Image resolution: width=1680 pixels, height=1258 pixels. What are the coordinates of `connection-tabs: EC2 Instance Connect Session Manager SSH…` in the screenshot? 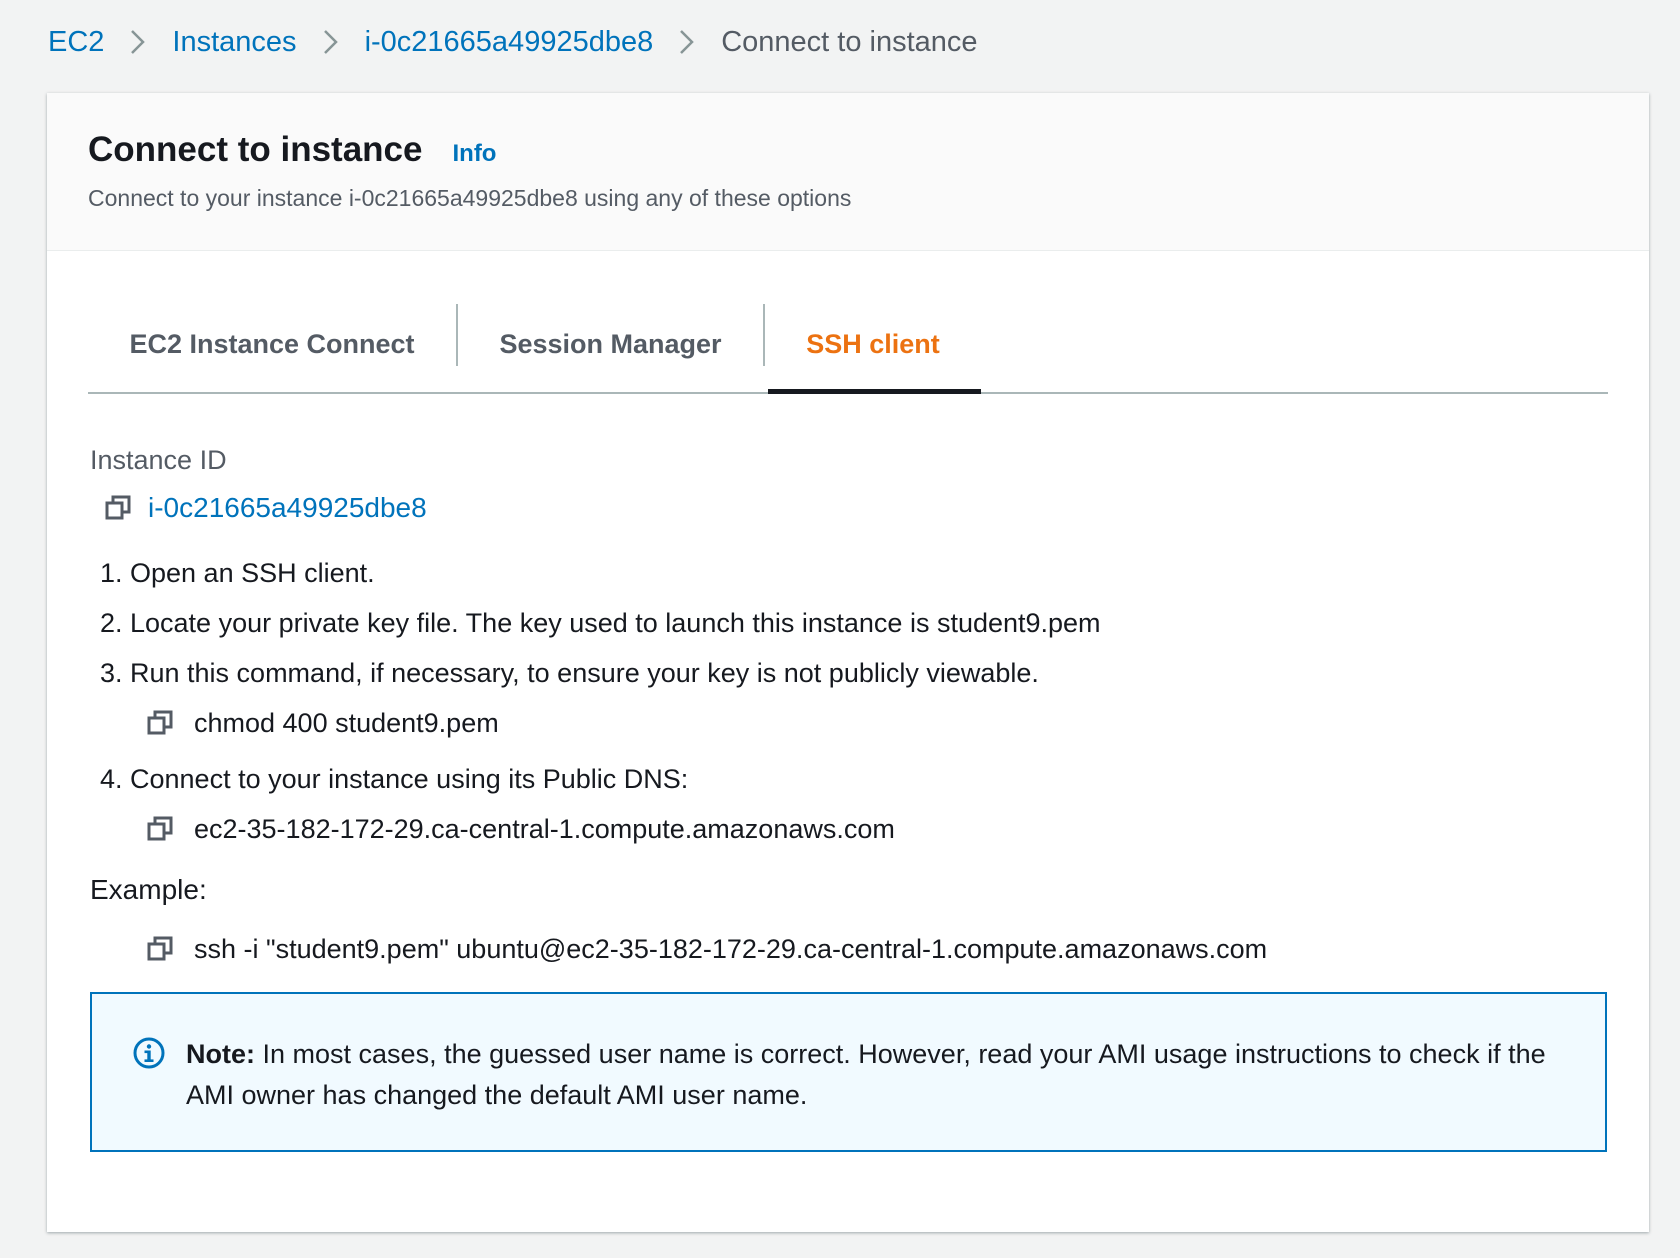 It's located at (848, 345).